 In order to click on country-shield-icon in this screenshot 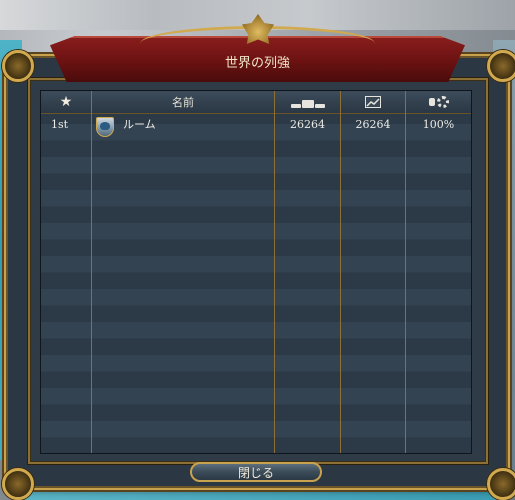, I will do `click(105, 127)`.